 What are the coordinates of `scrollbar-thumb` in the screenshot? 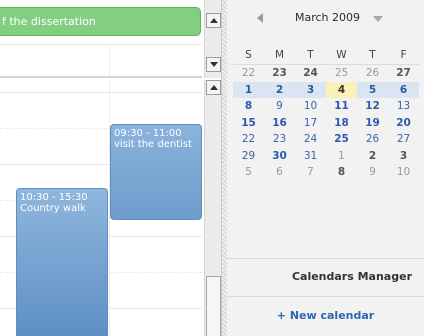 It's located at (213, 306).